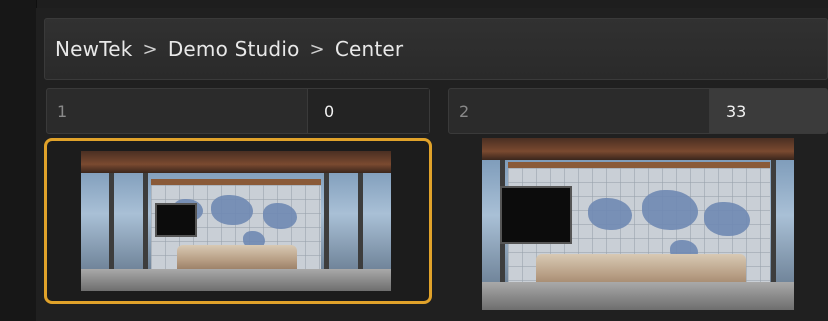  I want to click on slot-1-header: 1 0, so click(238, 111).